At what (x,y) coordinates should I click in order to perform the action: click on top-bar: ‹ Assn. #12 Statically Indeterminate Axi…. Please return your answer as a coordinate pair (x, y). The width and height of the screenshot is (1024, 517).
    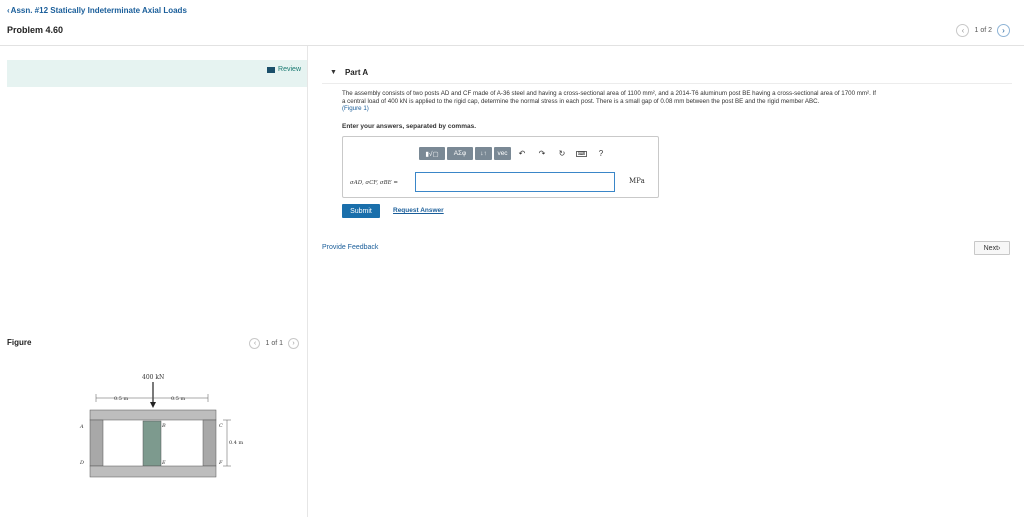
    Looking at the image, I should click on (512, 23).